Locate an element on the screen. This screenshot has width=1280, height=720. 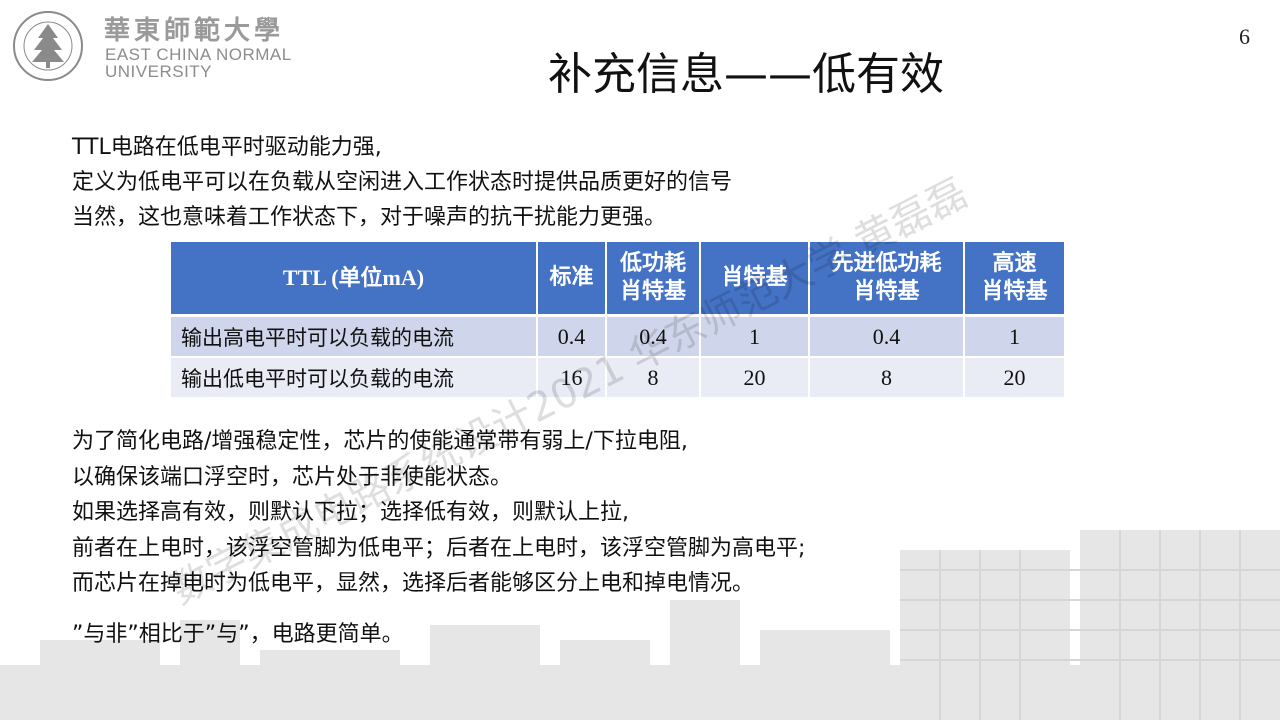
table-header-advanced-low-power-schottky: 先进低功耗 肖特基 is located at coordinates (887, 279).